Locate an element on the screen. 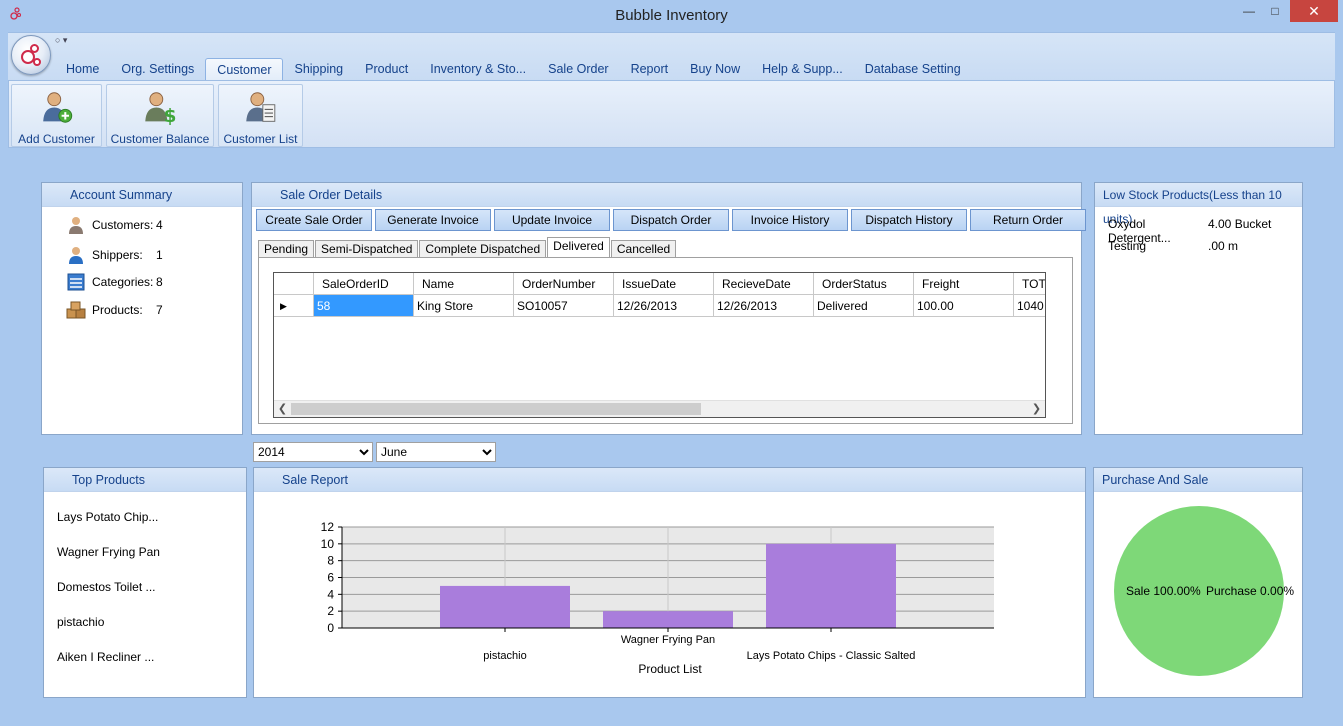 The image size is (1343, 726). low-stock-qty: .00 m is located at coordinates (1223, 246).